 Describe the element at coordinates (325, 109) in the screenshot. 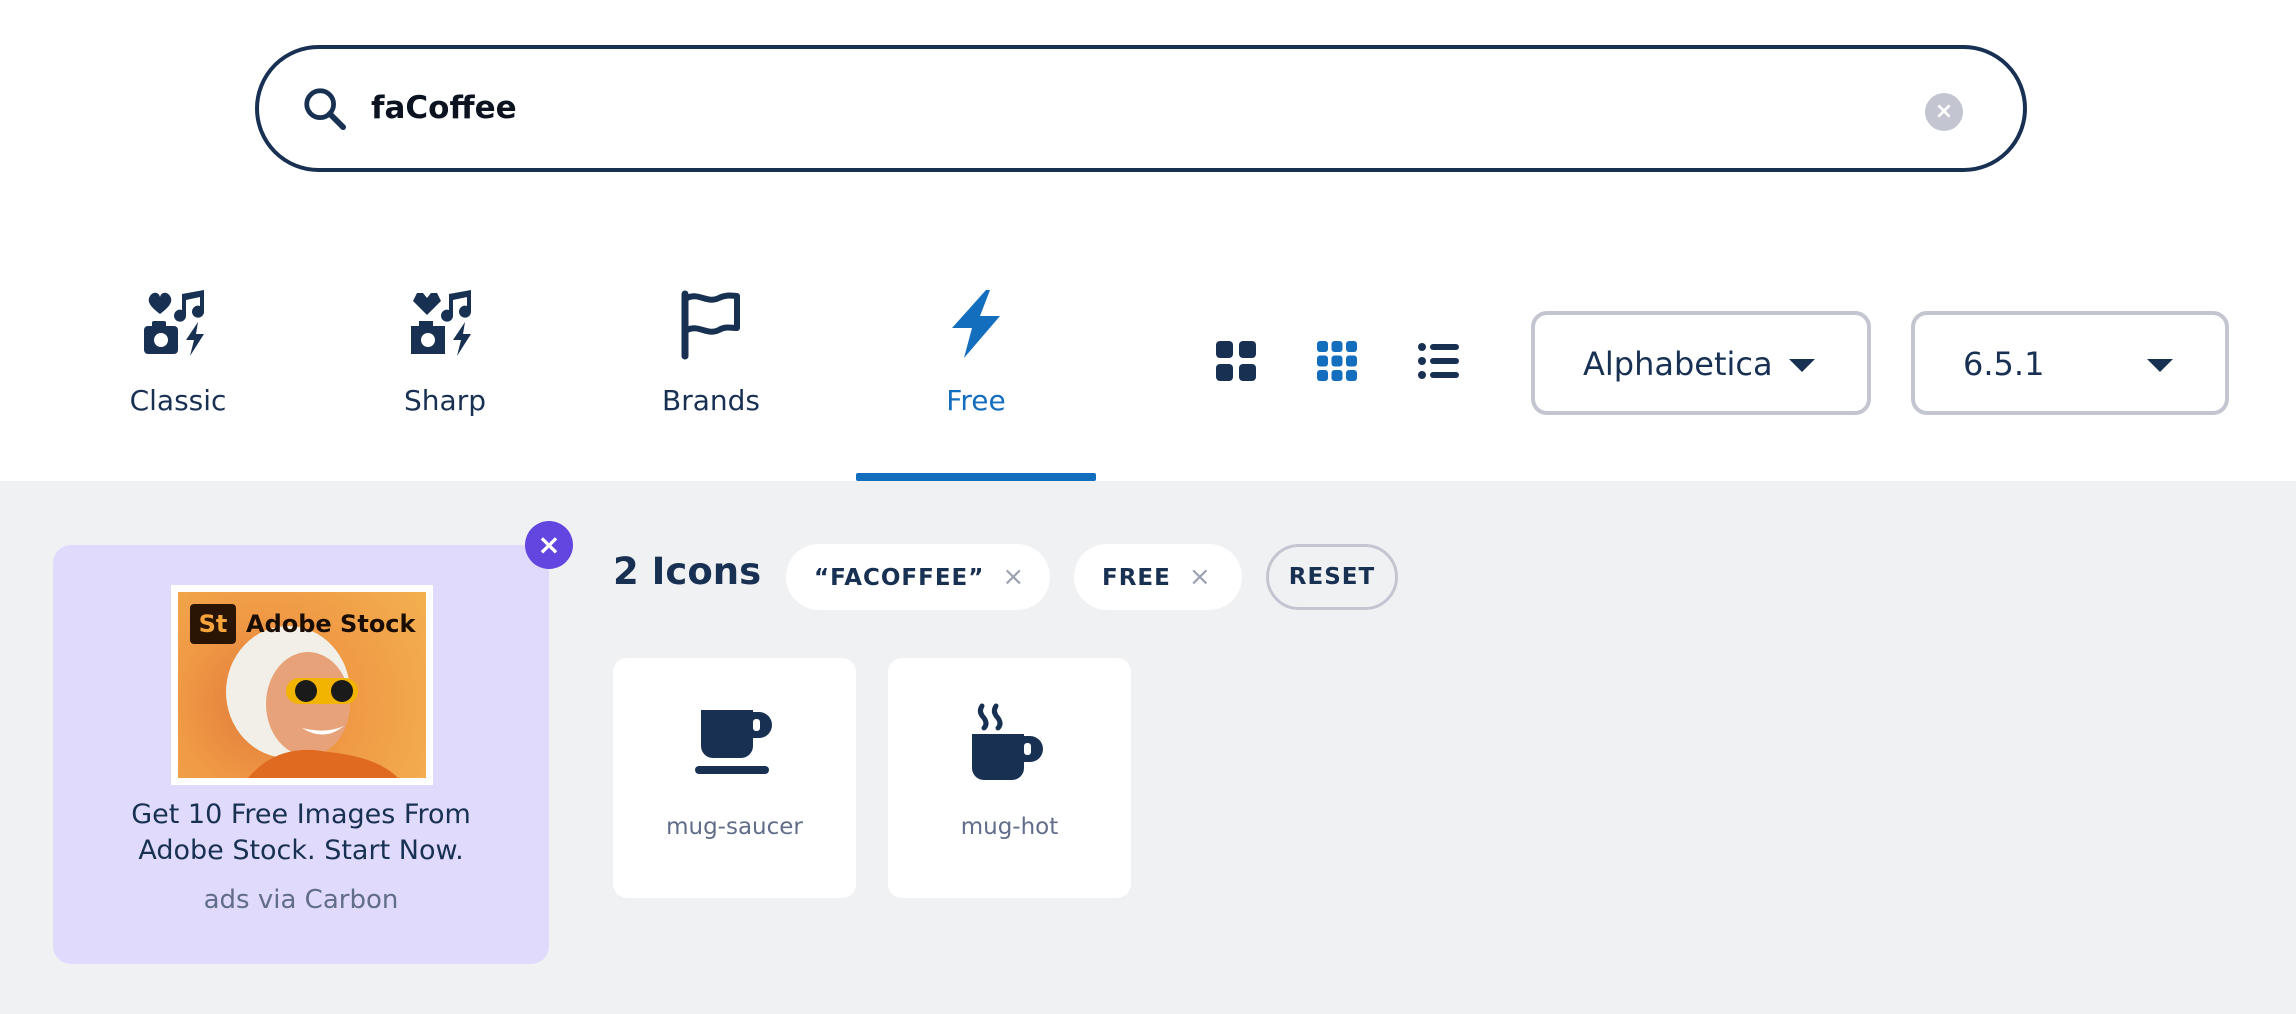

I see `magnifying-glass-icon` at that location.